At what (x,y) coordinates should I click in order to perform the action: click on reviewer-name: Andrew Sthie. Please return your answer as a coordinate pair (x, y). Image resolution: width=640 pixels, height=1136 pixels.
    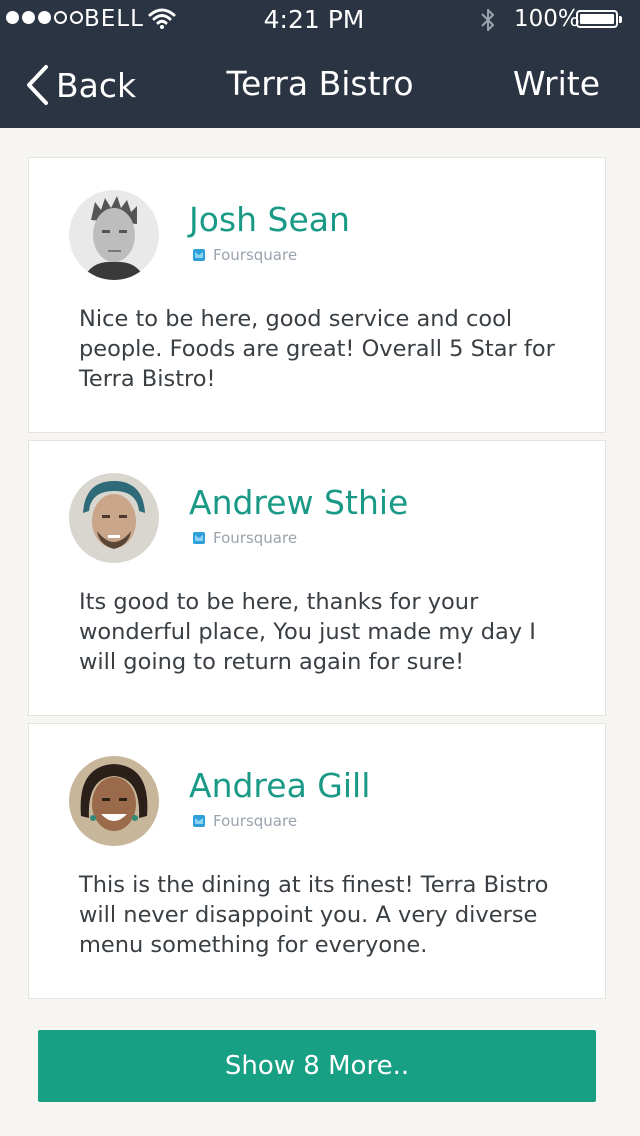
    Looking at the image, I should click on (298, 502).